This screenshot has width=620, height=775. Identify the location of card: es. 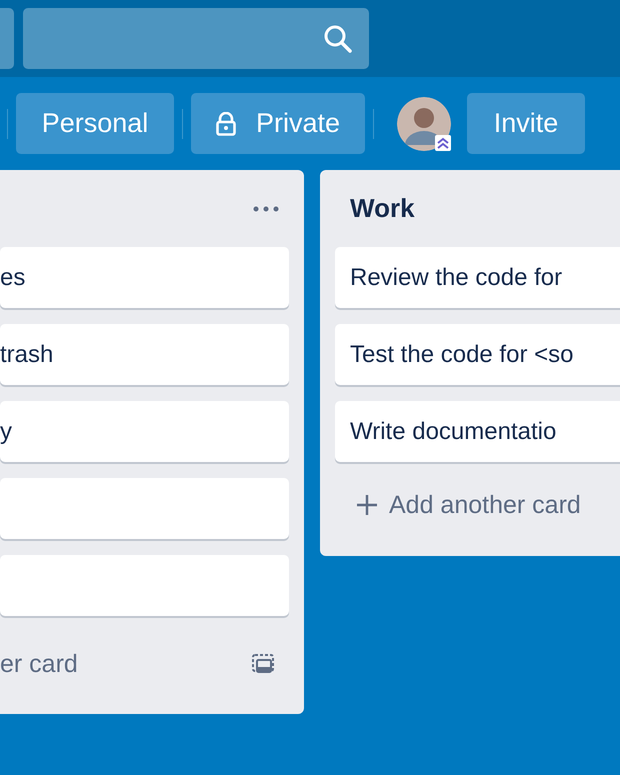
(144, 277).